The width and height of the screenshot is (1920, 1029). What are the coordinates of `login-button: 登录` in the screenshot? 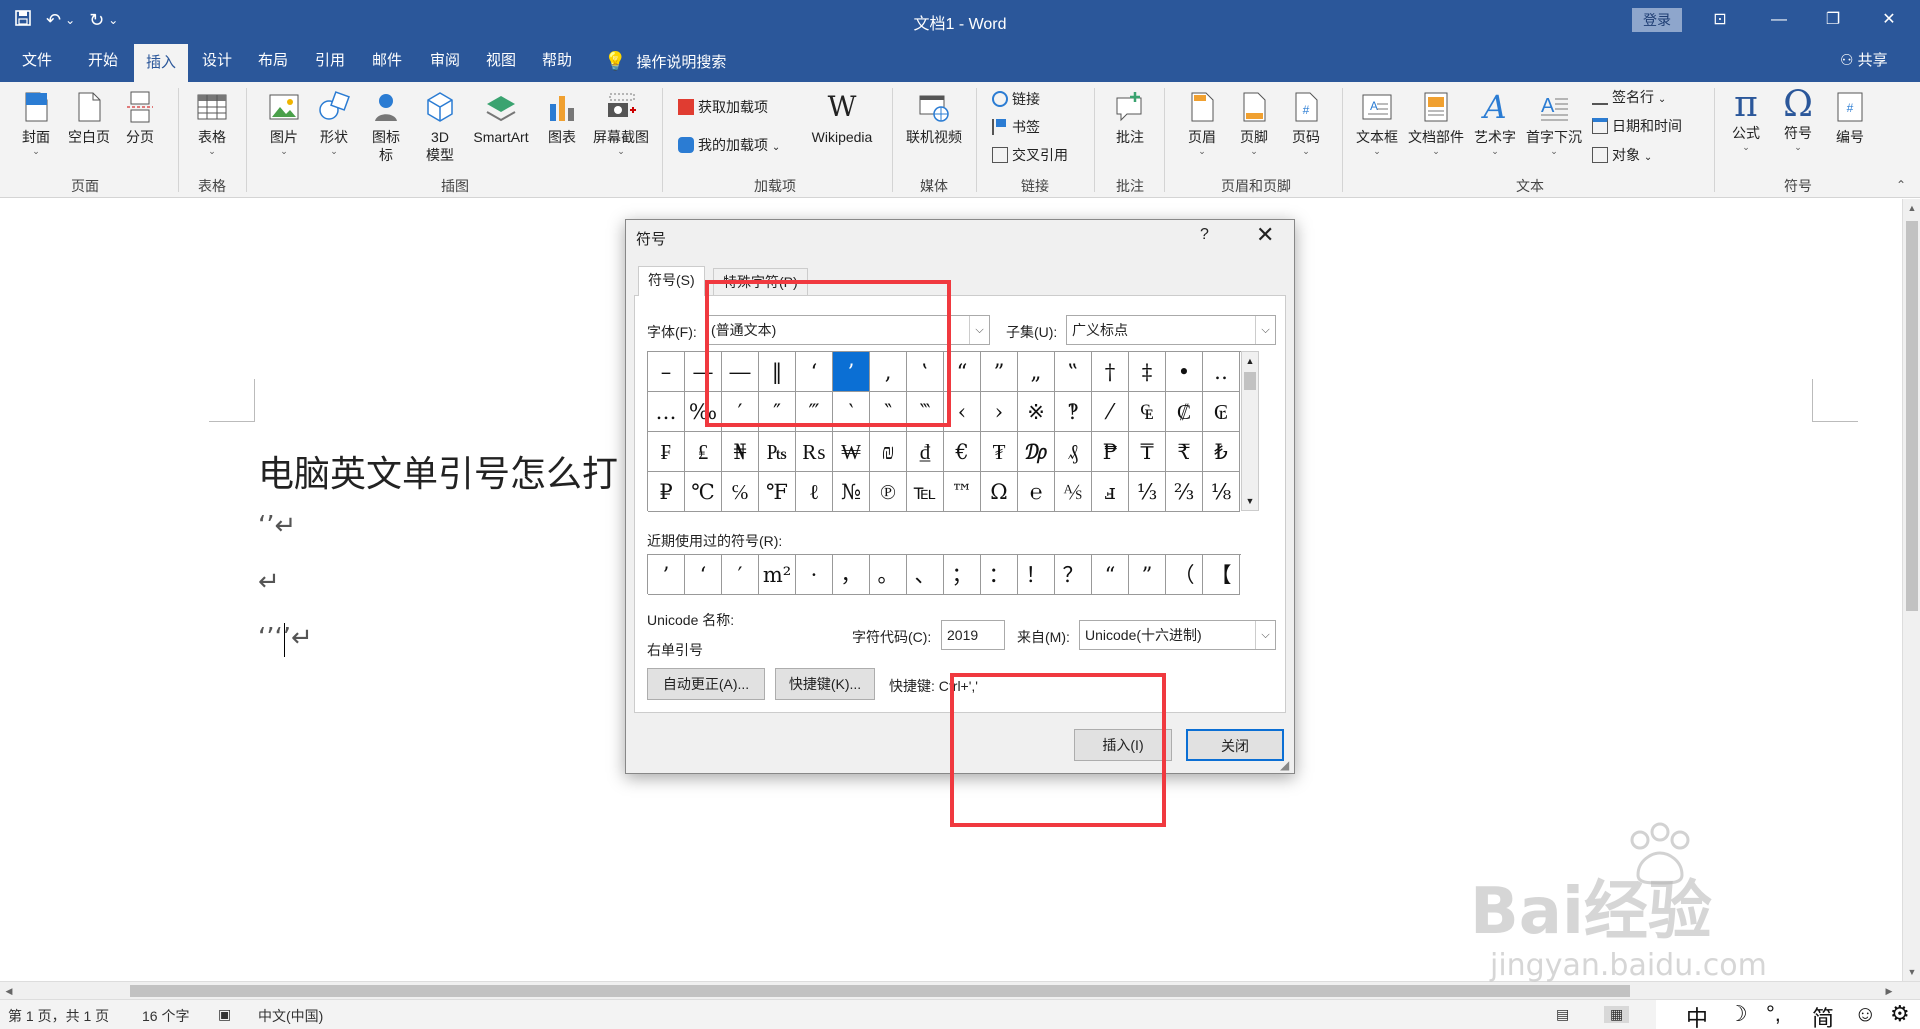 It's located at (1657, 20).